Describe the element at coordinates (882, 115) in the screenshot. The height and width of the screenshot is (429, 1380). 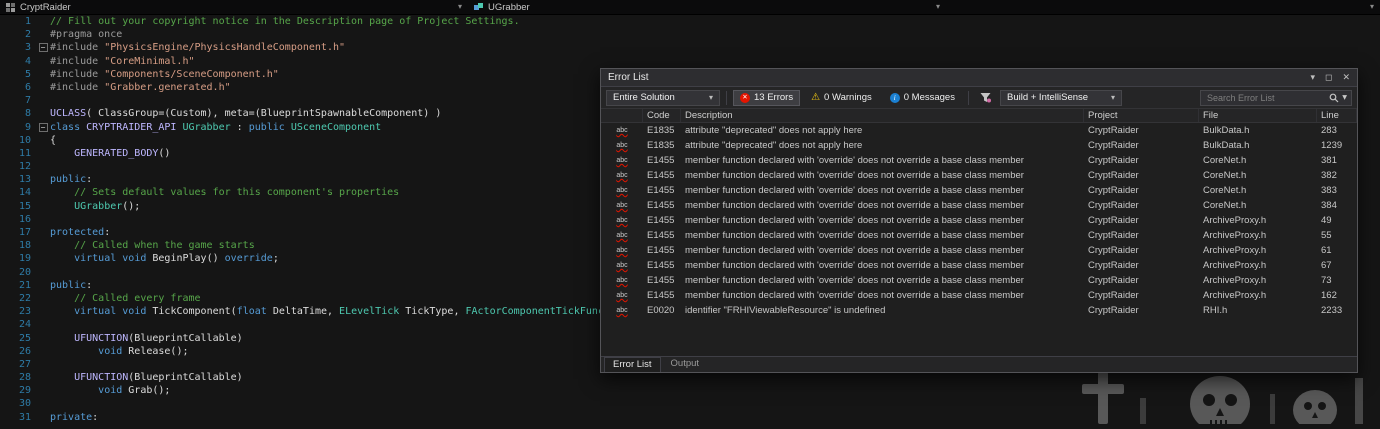
I see `column-header-description: Description` at that location.